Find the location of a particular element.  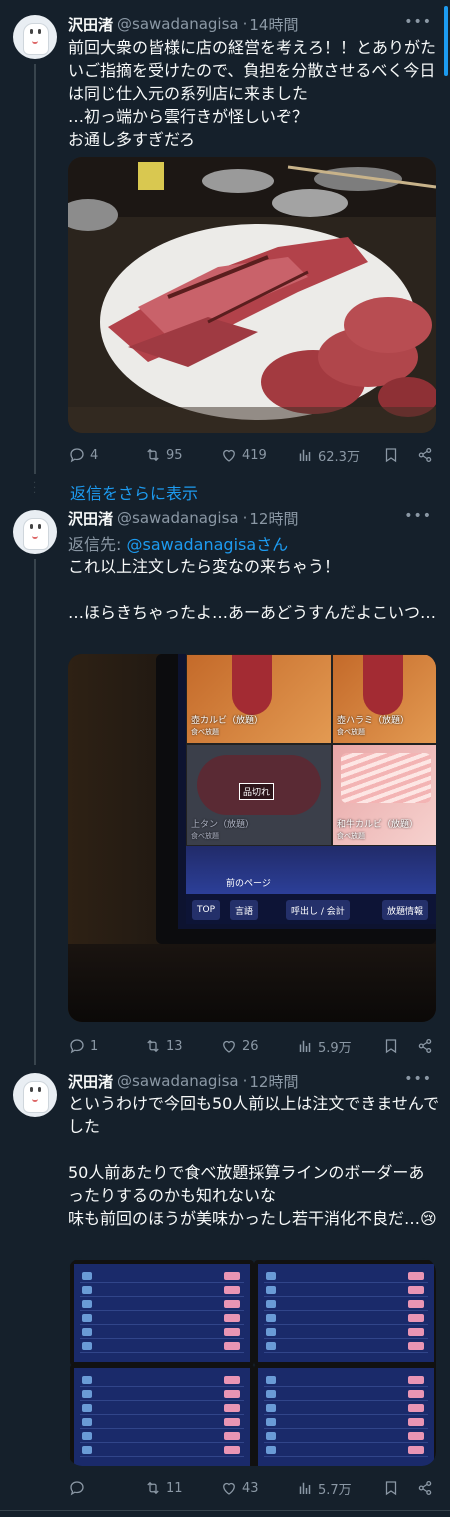

retweet-button: 11 is located at coordinates (182, 1488).